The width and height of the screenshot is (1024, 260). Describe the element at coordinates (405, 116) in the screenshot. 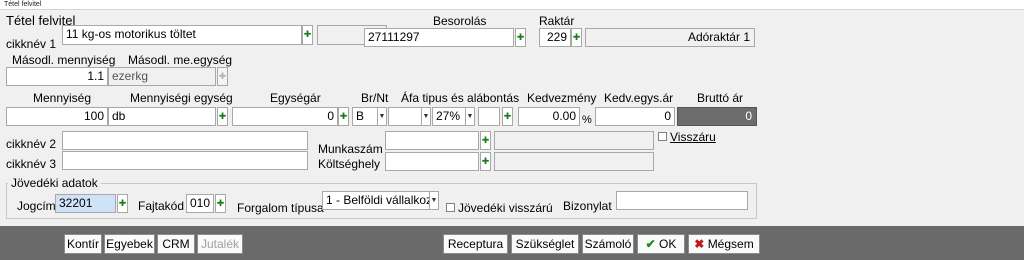

I see `afa-type-select` at that location.